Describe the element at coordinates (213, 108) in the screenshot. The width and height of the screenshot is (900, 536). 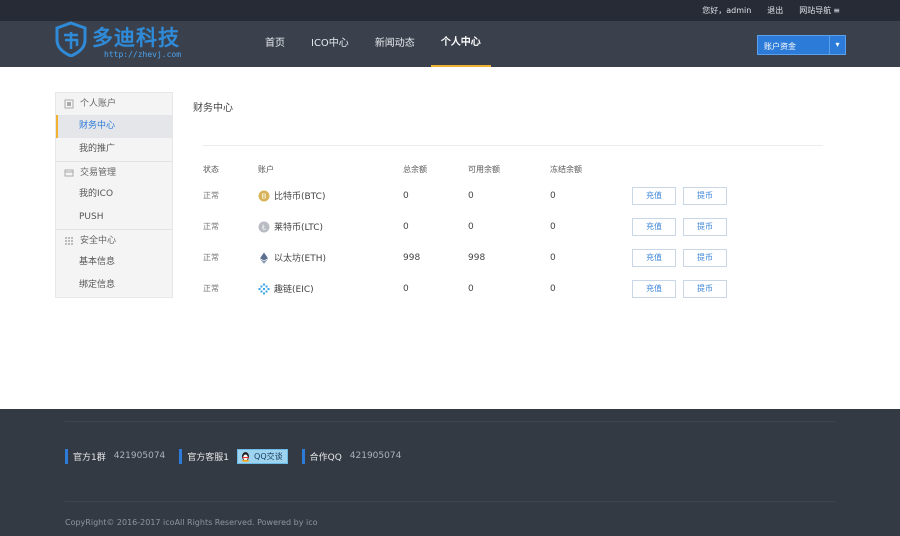
I see `page-title: 财务中心` at that location.